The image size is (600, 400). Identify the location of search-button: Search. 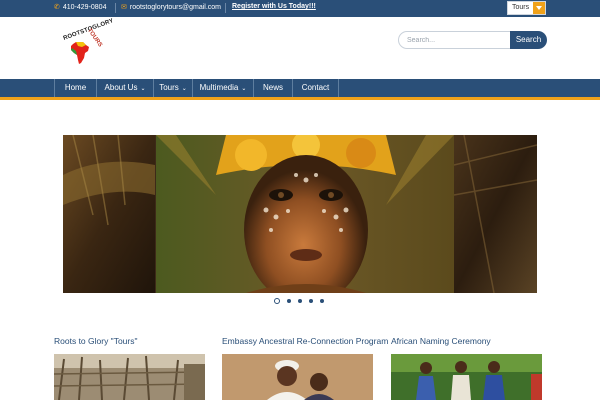
(528, 40).